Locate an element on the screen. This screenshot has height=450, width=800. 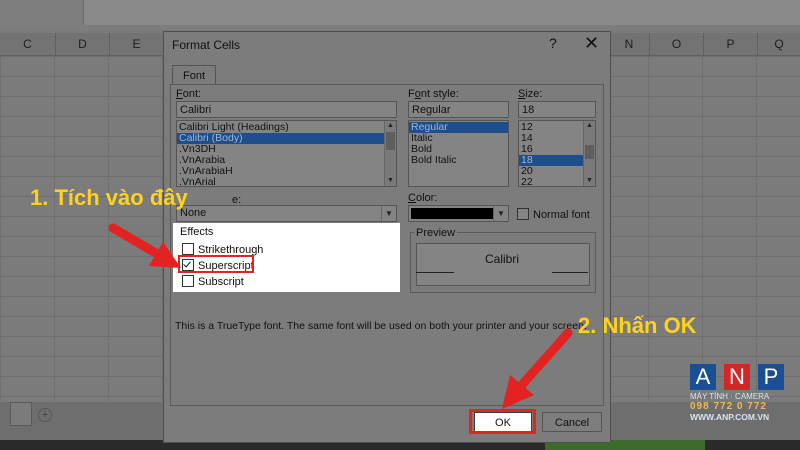
sheet-tab is located at coordinates (21, 414).